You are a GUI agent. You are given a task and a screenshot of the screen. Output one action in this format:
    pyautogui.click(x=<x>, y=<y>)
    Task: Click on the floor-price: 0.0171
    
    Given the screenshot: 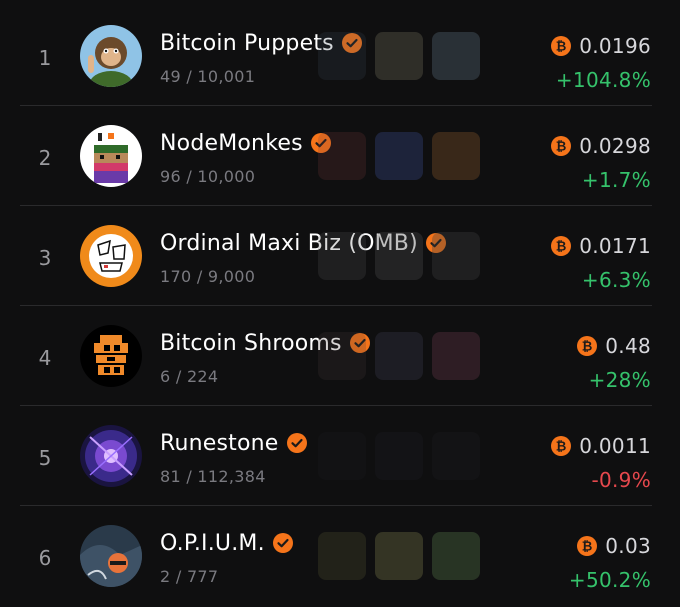 What is the action you would take?
    pyautogui.click(x=615, y=246)
    